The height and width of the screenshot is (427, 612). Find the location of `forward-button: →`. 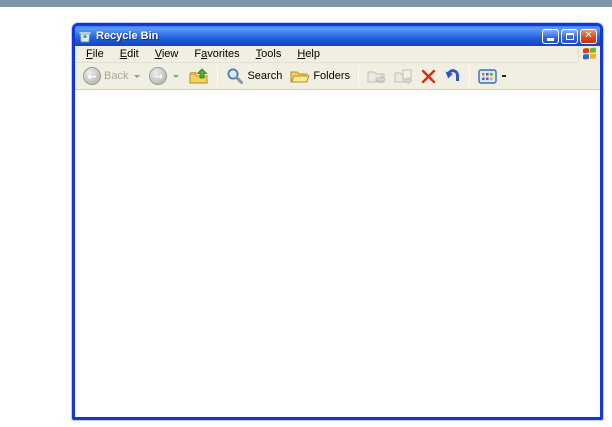

forward-button: → is located at coordinates (158, 76).